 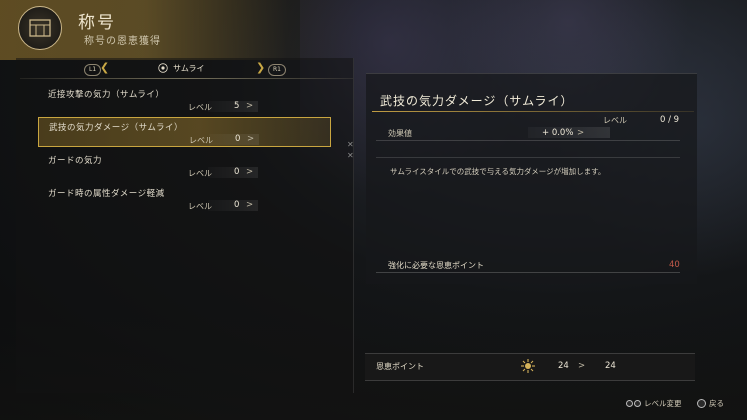 What do you see at coordinates (116, 128) in the screenshot?
I see `skill-name: 武技の気力ダメージ（サムライ）` at bounding box center [116, 128].